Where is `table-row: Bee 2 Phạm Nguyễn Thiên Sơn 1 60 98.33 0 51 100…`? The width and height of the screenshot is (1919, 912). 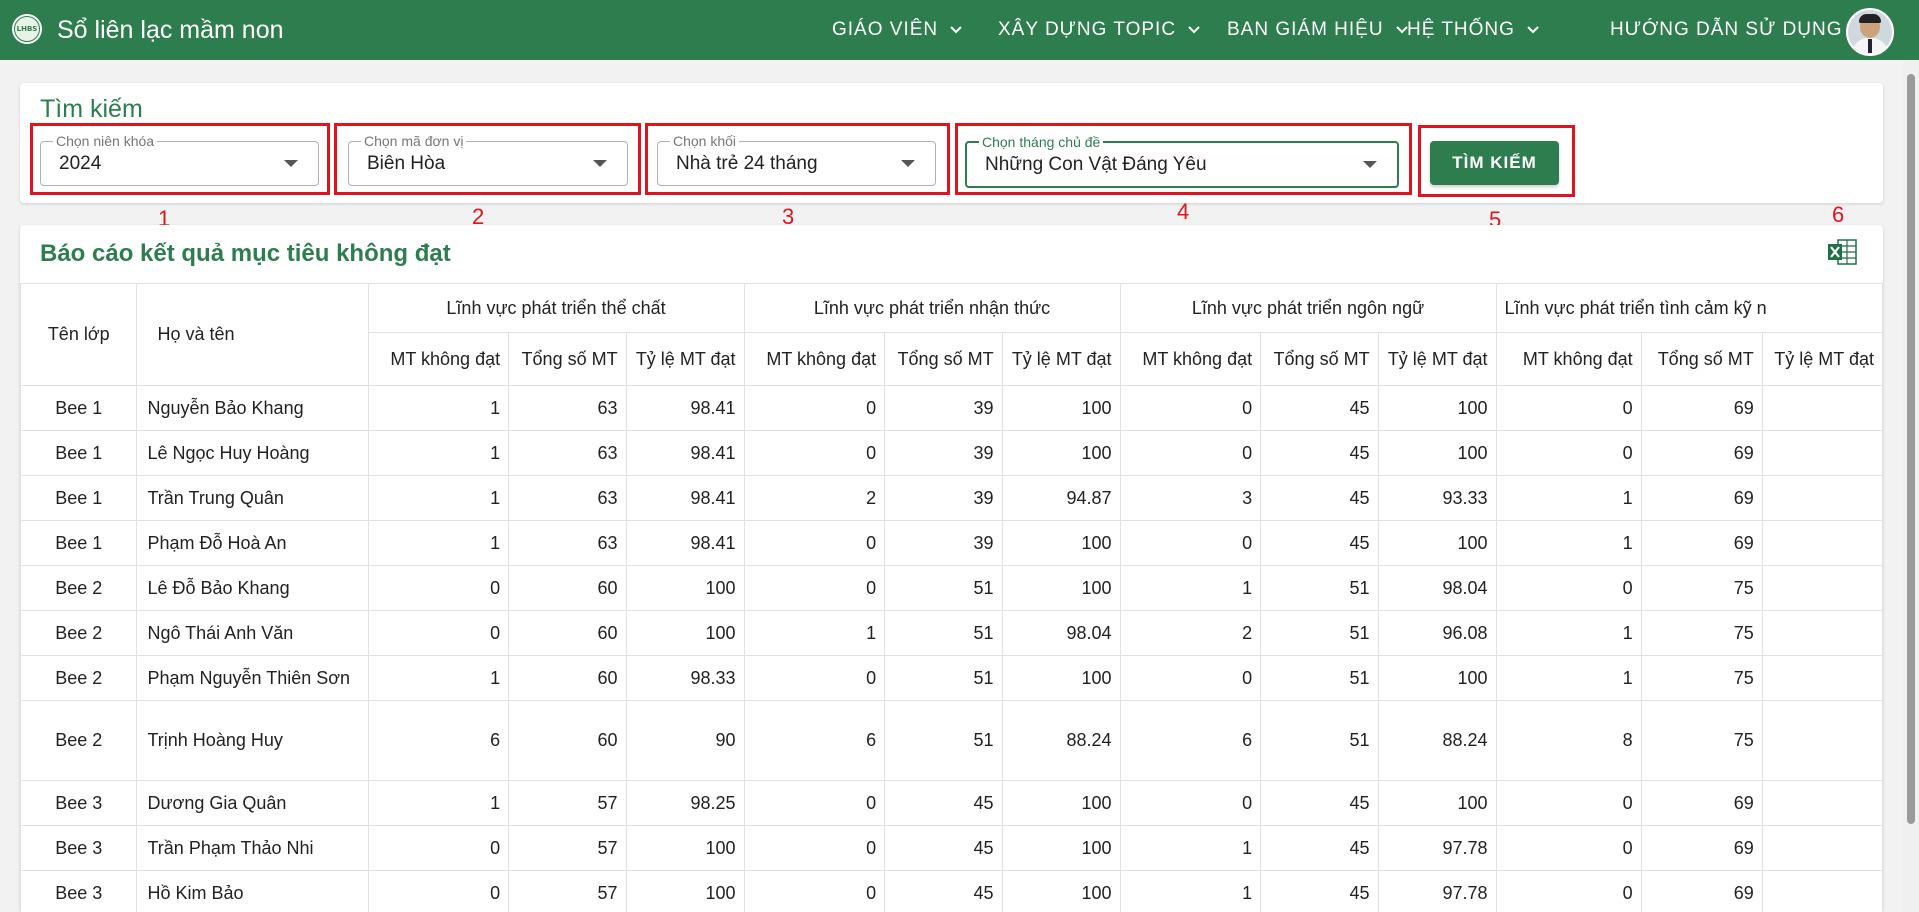 table-row: Bee 2 Phạm Nguyễn Thiên Sơn 1 60 98.33 0 51 100… is located at coordinates (951, 678).